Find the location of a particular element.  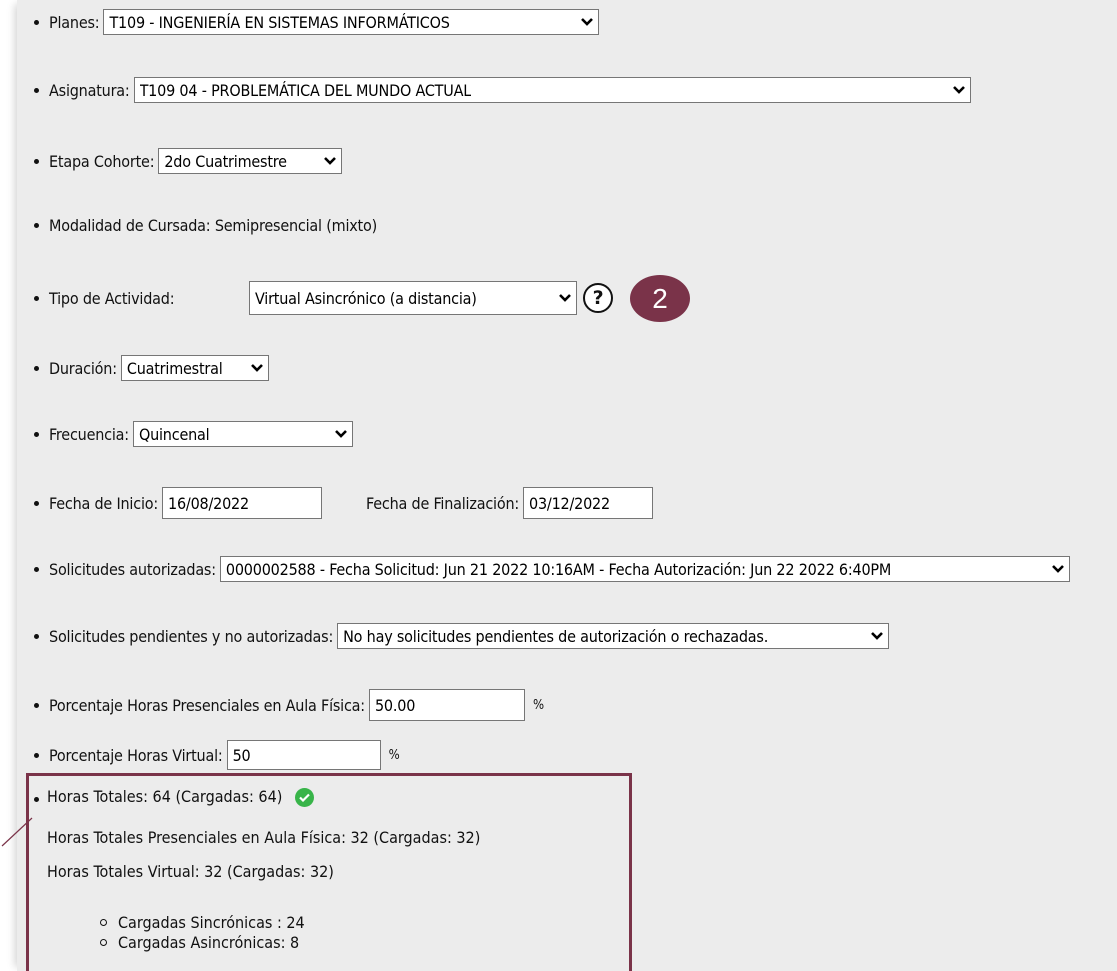

solicitudes-pendientes-label: Solicitudes pendientes y no autorizadas: is located at coordinates (191, 636).